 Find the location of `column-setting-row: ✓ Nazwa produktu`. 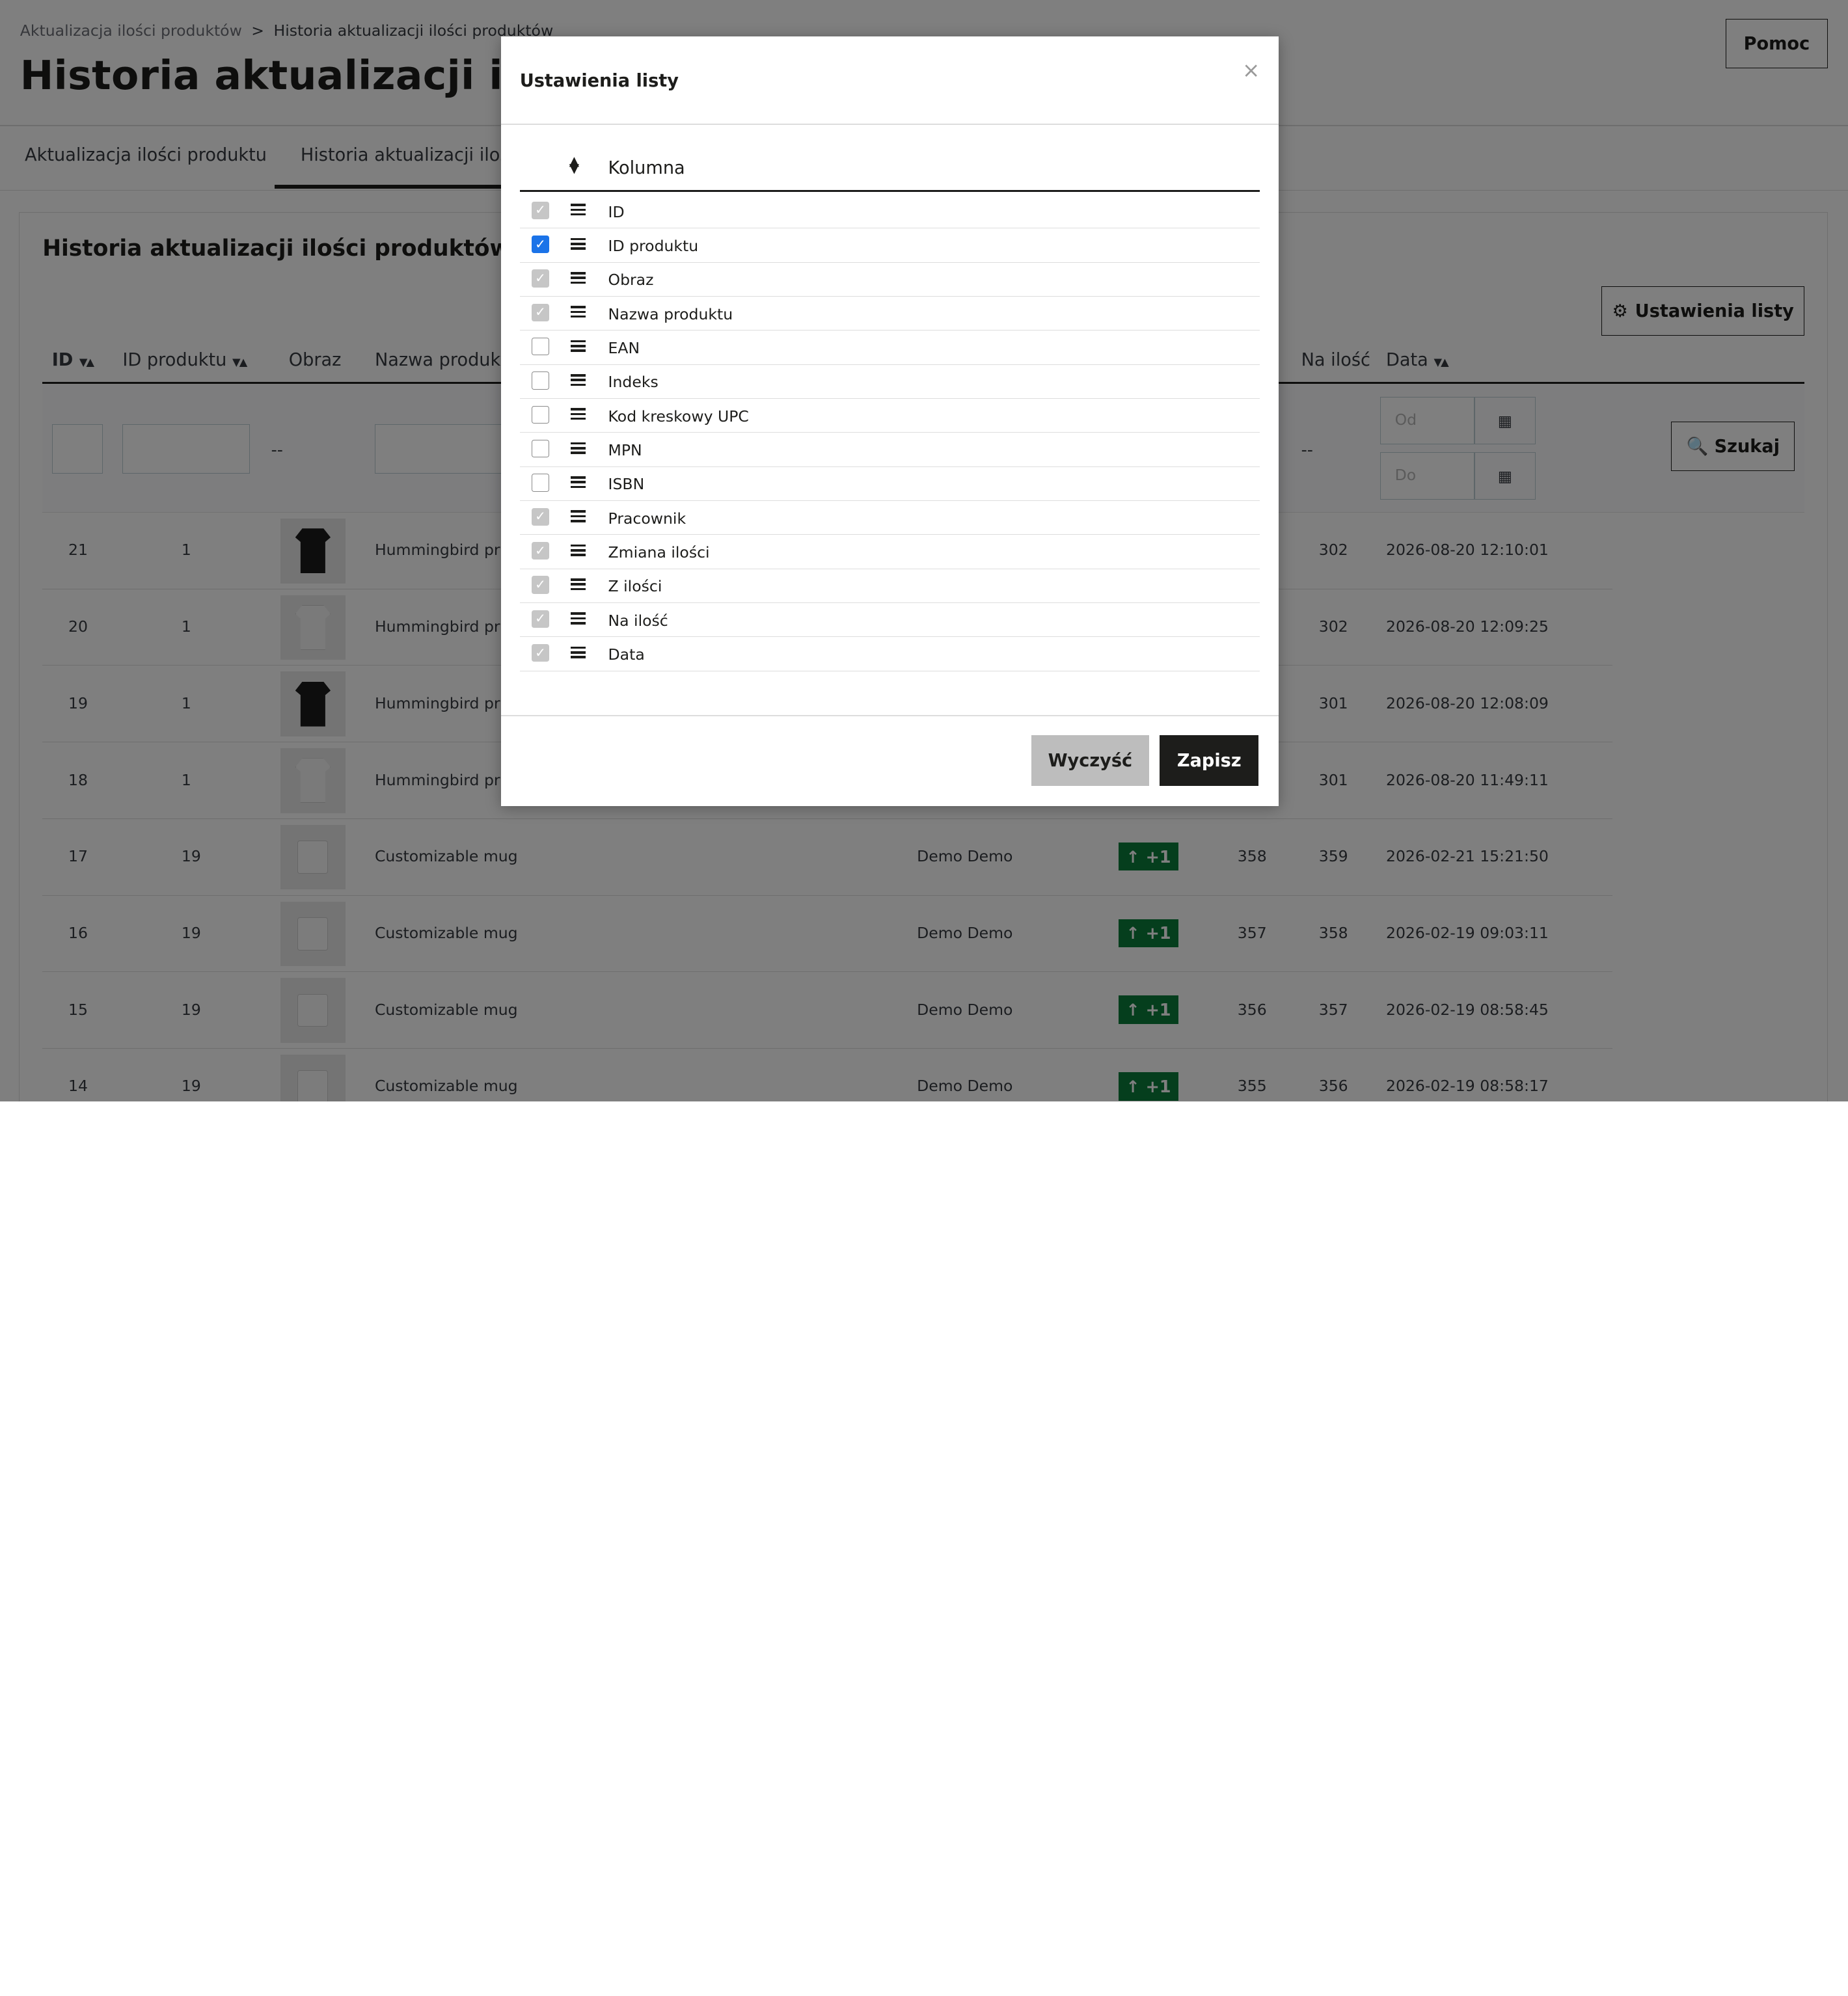

column-setting-row: ✓ Nazwa produktu is located at coordinates (889, 314).